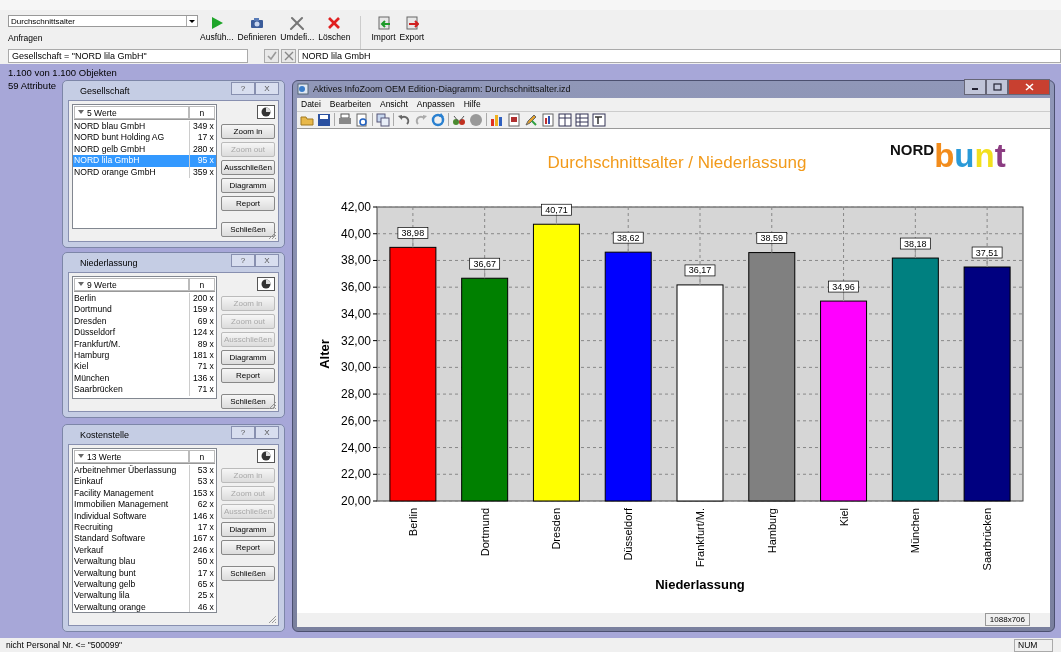  What do you see at coordinates (412, 26) in the screenshot?
I see `export-button: Export` at bounding box center [412, 26].